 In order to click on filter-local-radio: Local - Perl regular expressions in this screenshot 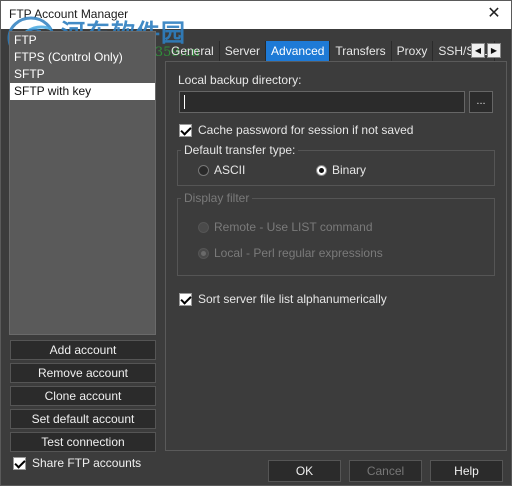, I will do `click(290, 253)`.